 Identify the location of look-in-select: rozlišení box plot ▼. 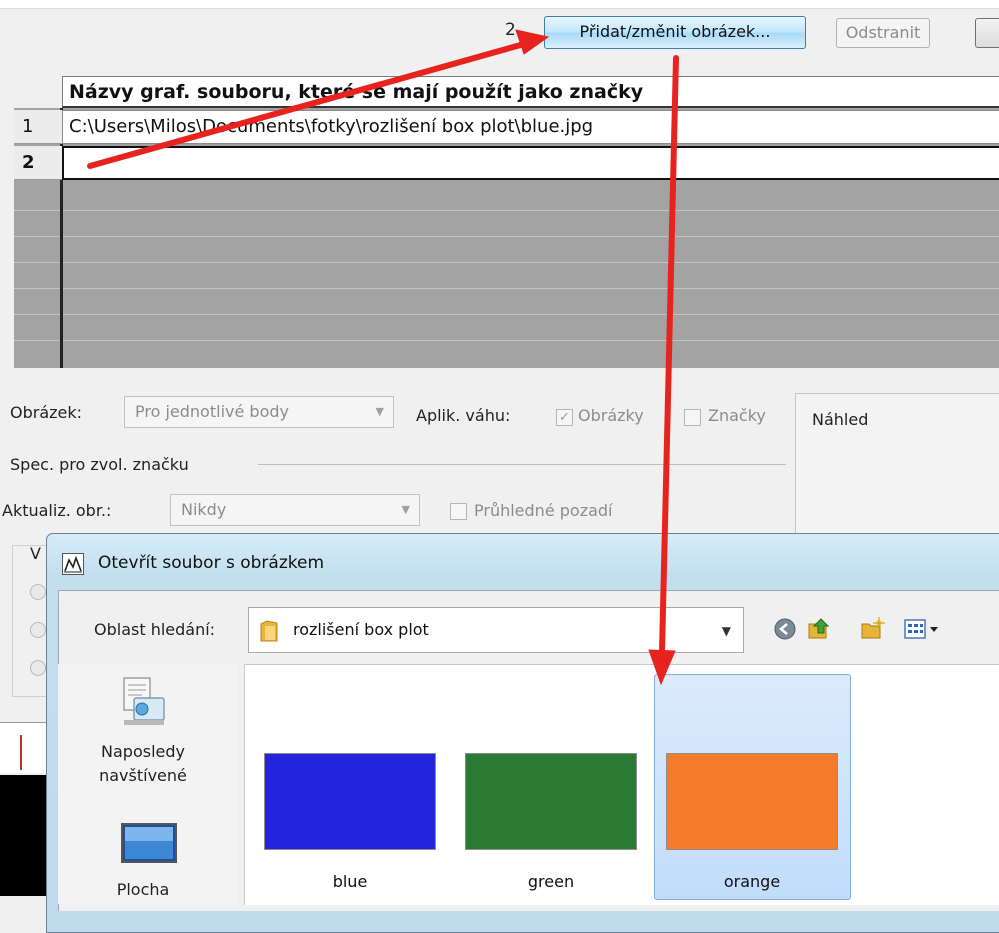
(496, 630).